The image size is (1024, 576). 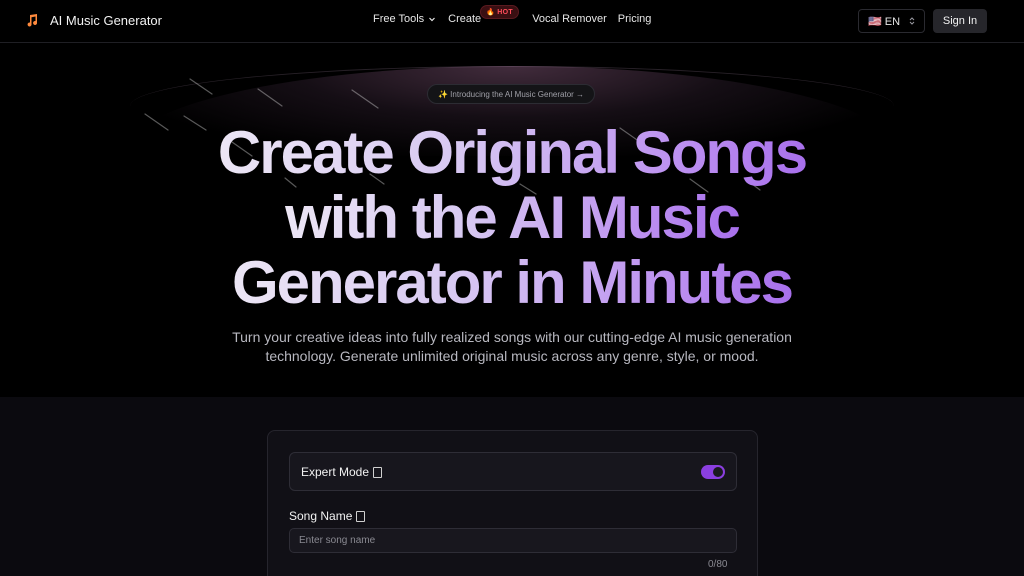 I want to click on nav-vocal-remover-label: Vocal Remover, so click(x=569, y=19).